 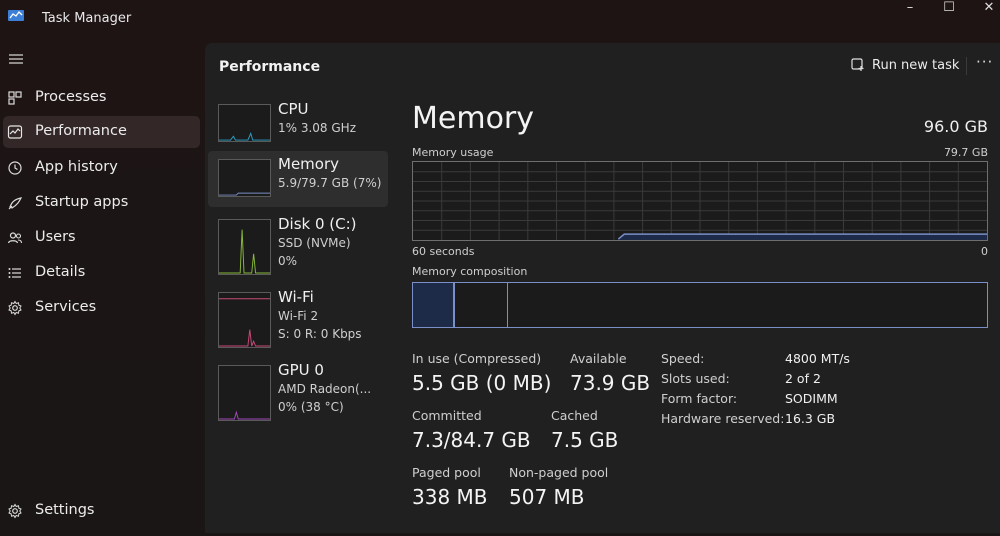 I want to click on spec-value: 2 of 2, so click(x=803, y=378).